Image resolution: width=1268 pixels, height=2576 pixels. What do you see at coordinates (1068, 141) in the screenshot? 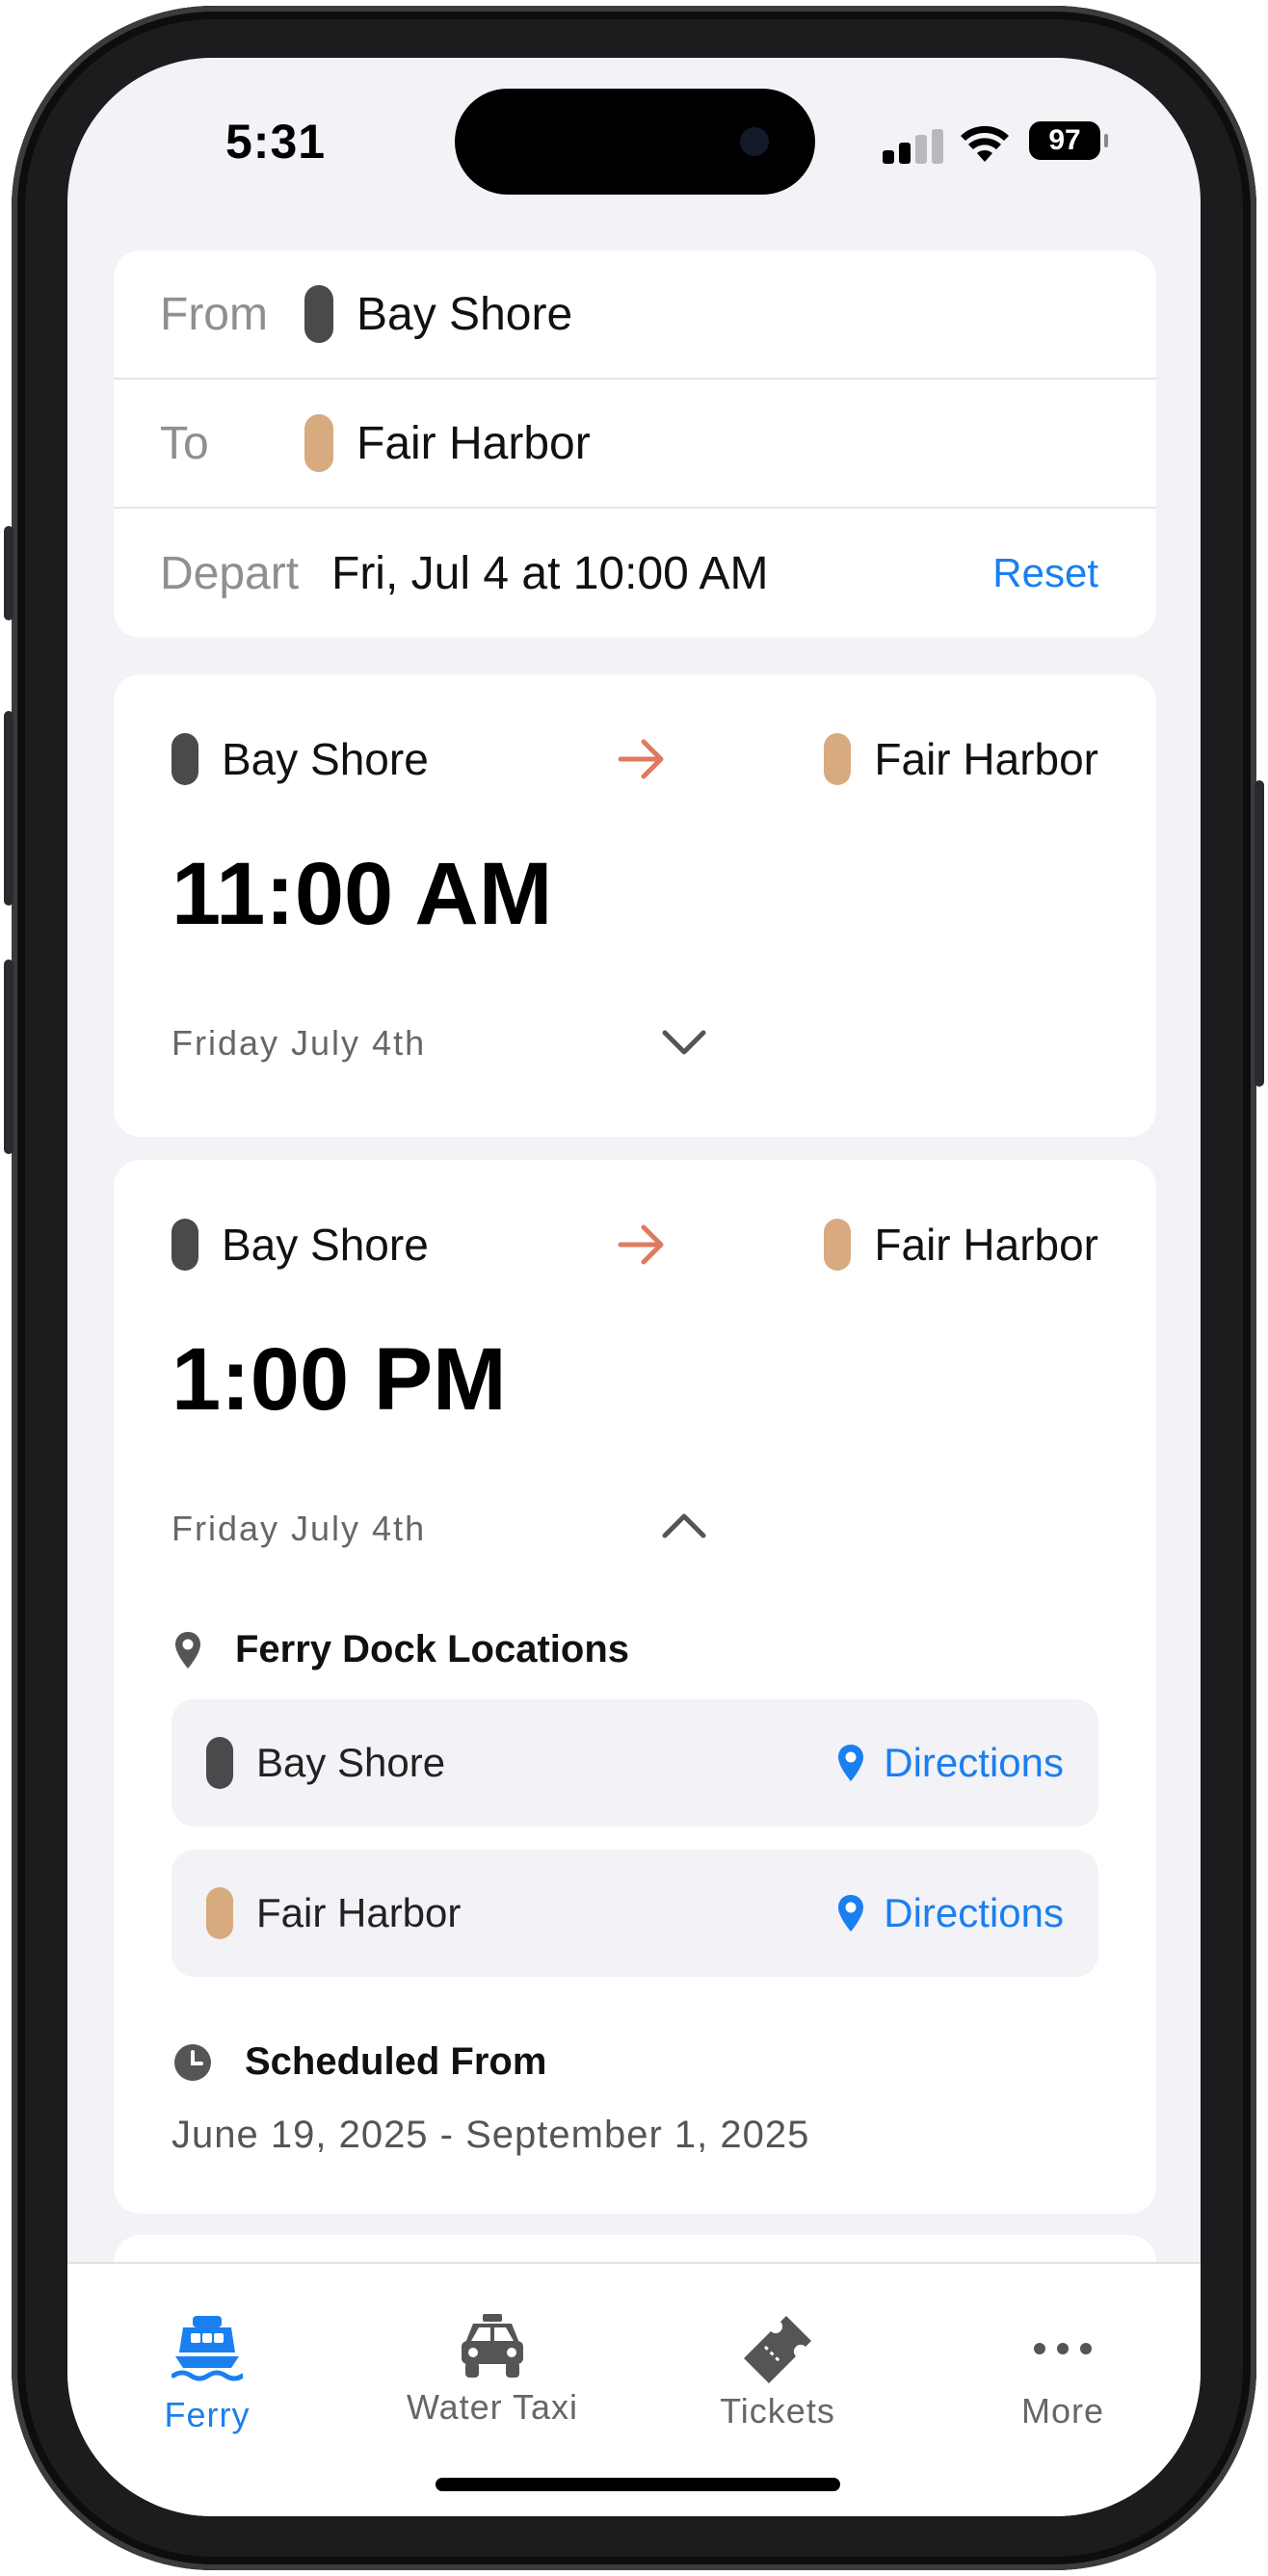
I see `battery-indicator: 97` at bounding box center [1068, 141].